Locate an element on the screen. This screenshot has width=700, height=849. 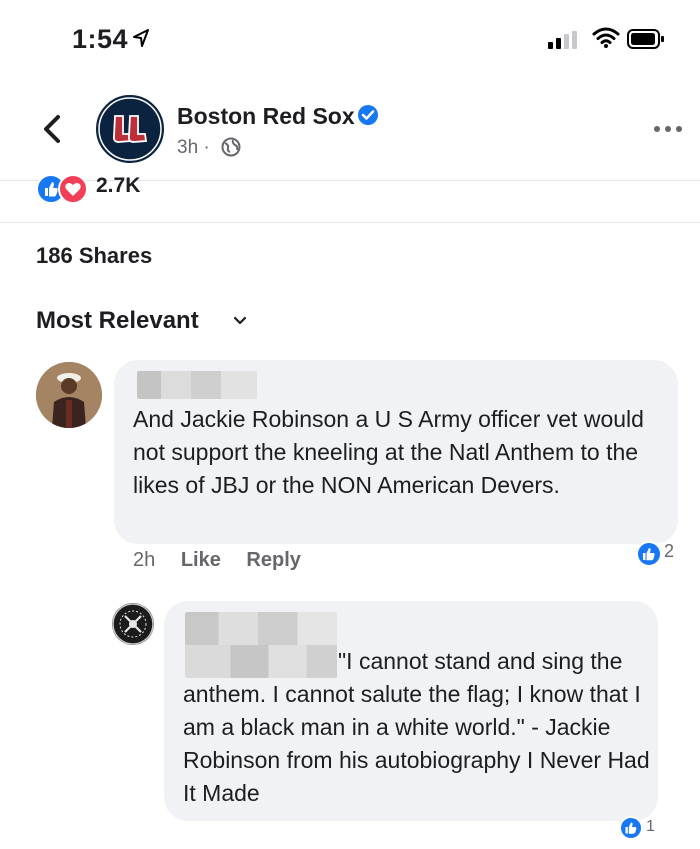
like-count-icon is located at coordinates (649, 554).